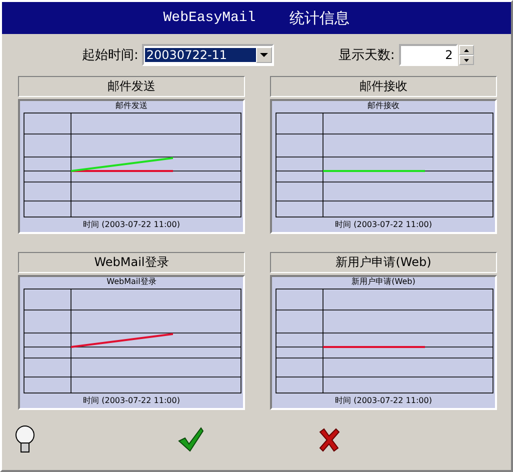  Describe the element at coordinates (131, 282) in the screenshot. I see `chart-title: WebMail登录` at that location.